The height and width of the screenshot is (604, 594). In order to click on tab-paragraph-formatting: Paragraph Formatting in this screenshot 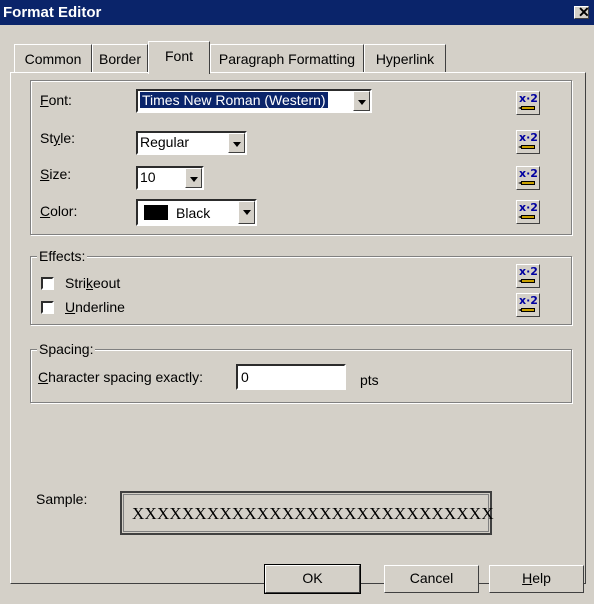, I will do `click(287, 58)`.